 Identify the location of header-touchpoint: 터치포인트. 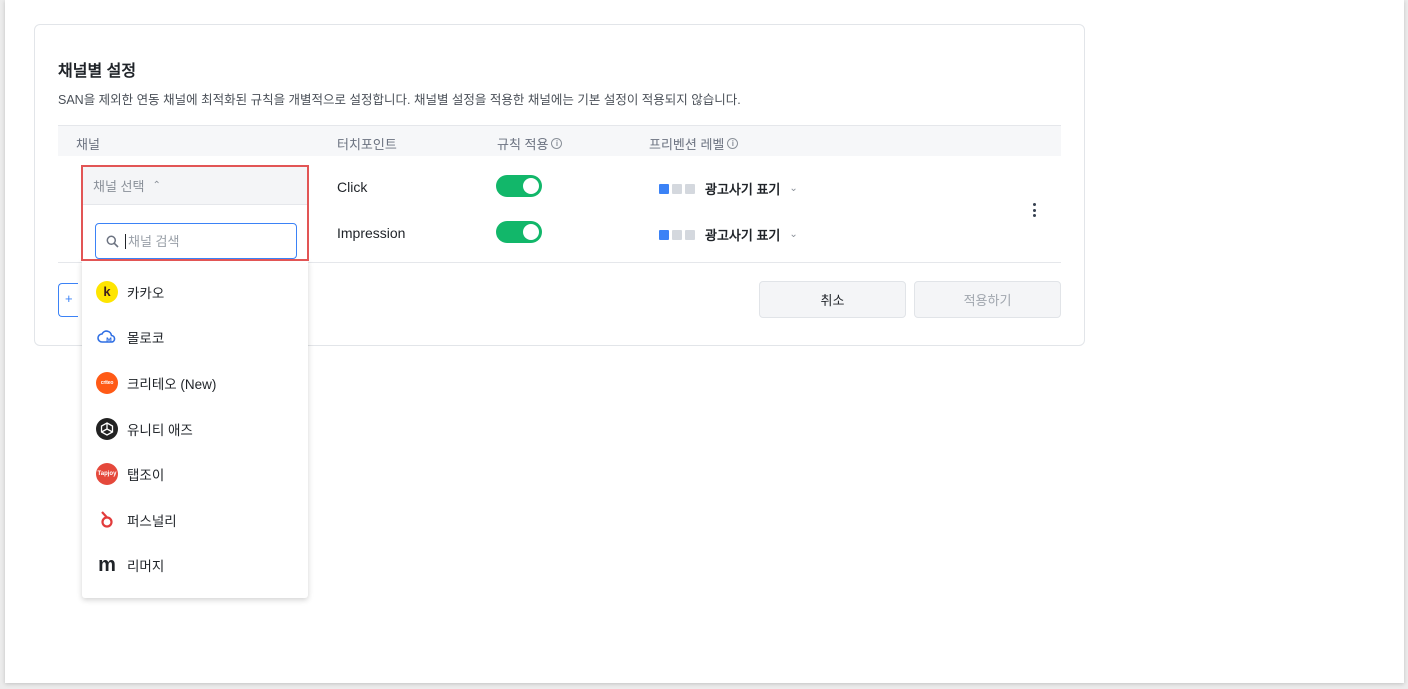
(367, 144).